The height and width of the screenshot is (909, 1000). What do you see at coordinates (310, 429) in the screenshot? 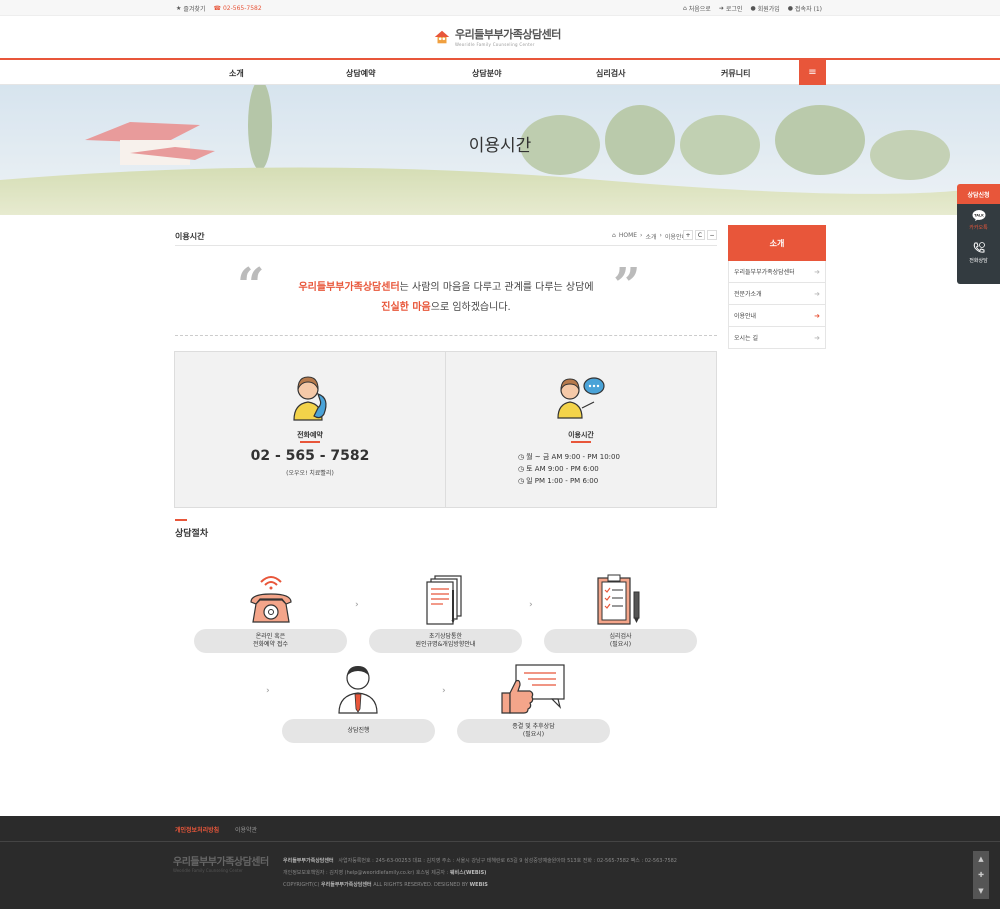
I see `phone-reservation-box: 전화예약 02 - 565 - 7582 (오우오! 치료빨리)` at bounding box center [310, 429].